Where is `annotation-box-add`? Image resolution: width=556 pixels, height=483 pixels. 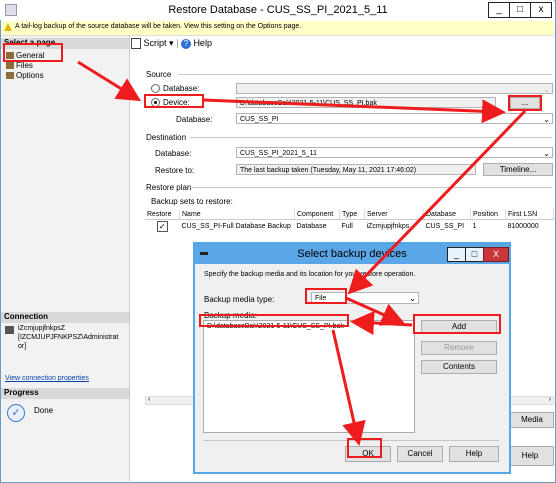 annotation-box-add is located at coordinates (457, 324).